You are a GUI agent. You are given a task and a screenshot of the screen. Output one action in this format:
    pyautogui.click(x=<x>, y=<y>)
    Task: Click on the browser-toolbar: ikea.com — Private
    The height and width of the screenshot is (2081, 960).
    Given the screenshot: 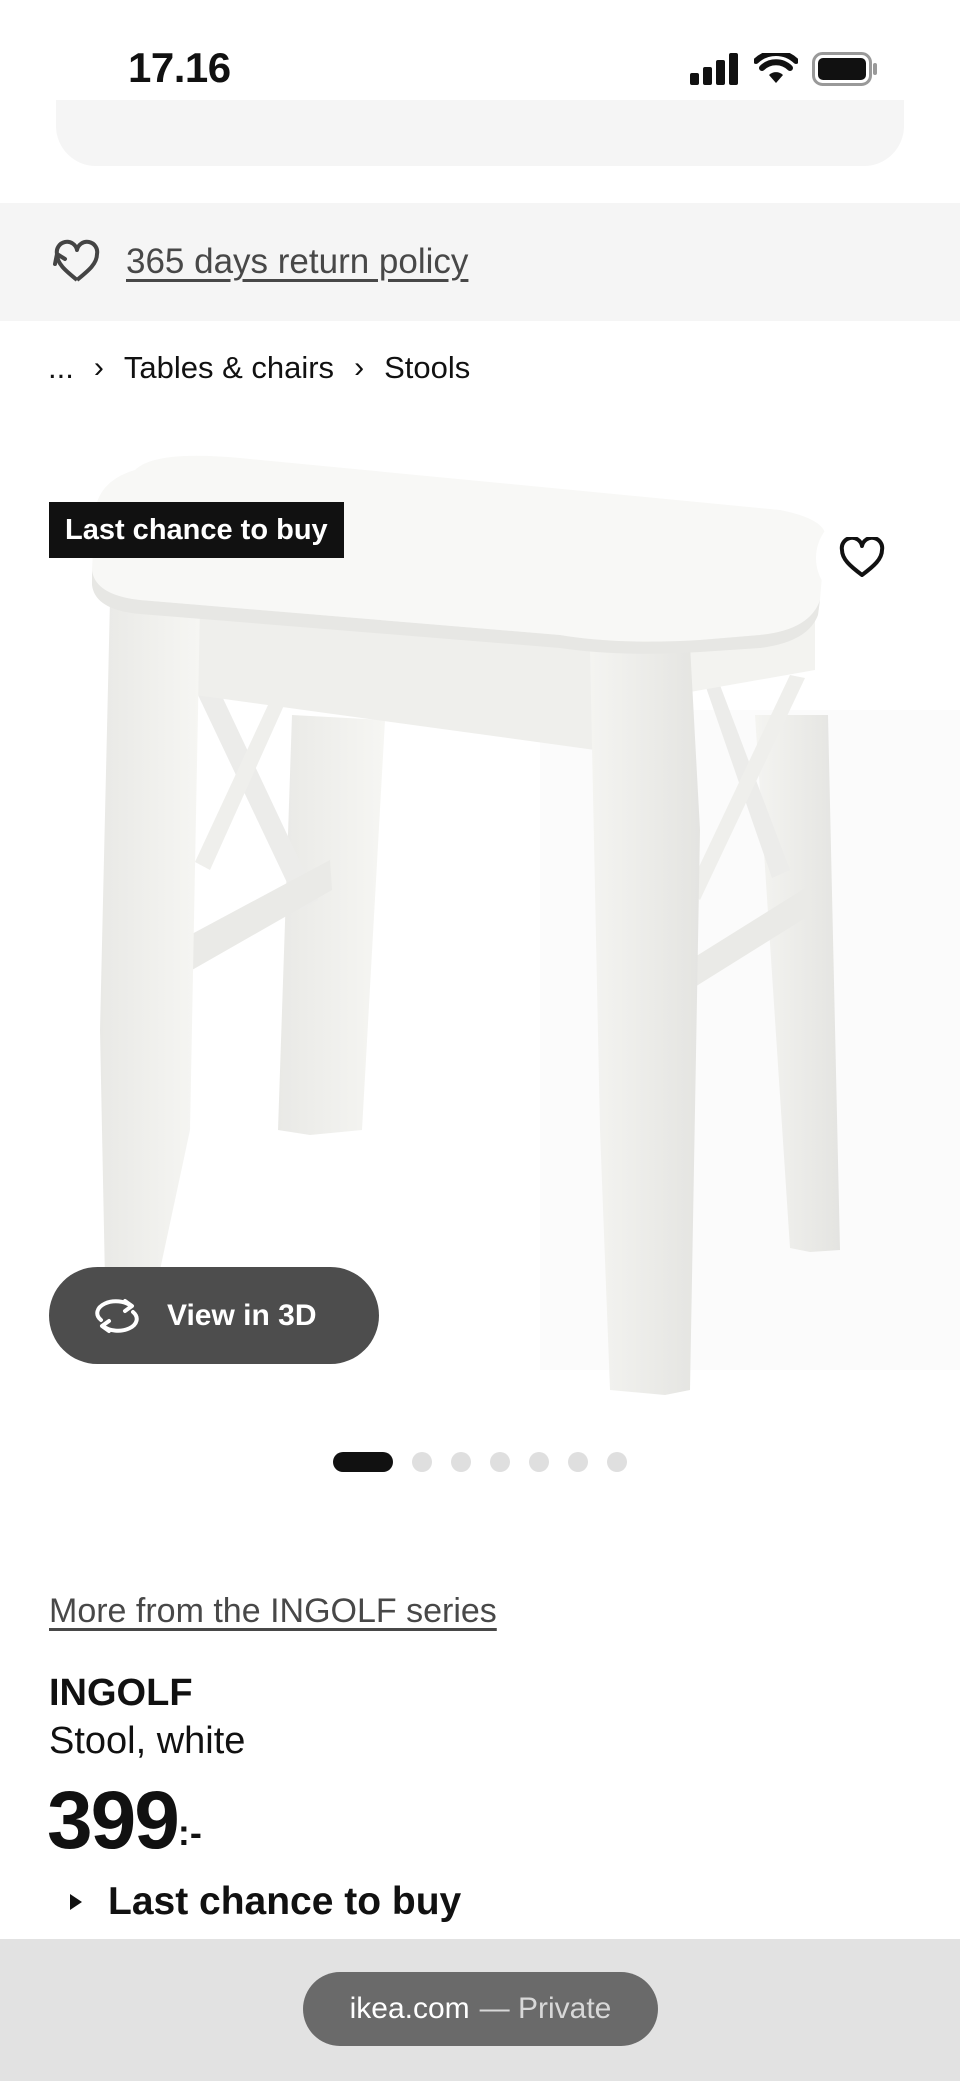 What is the action you would take?
    pyautogui.click(x=480, y=2010)
    